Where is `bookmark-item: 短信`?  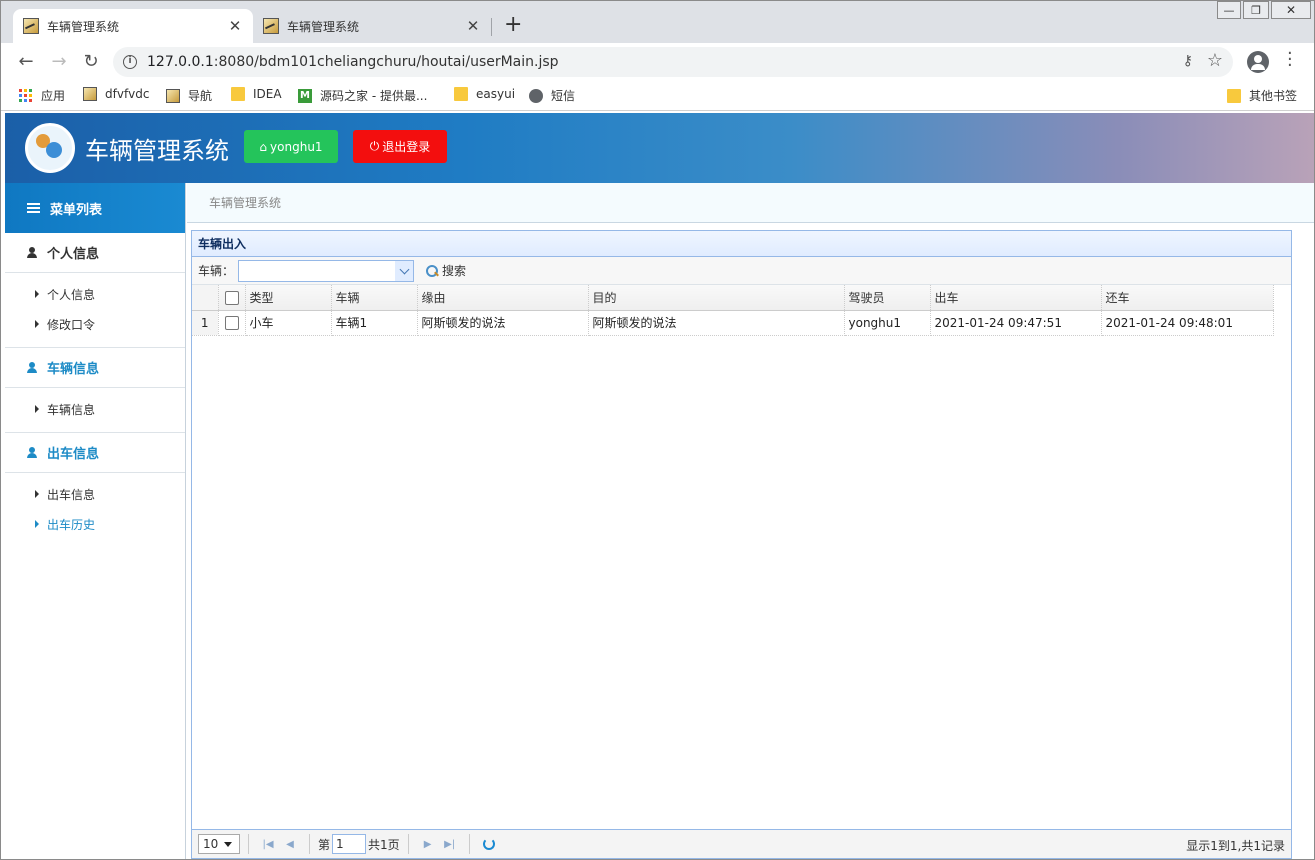
bookmark-item: 短信 is located at coordinates (552, 95).